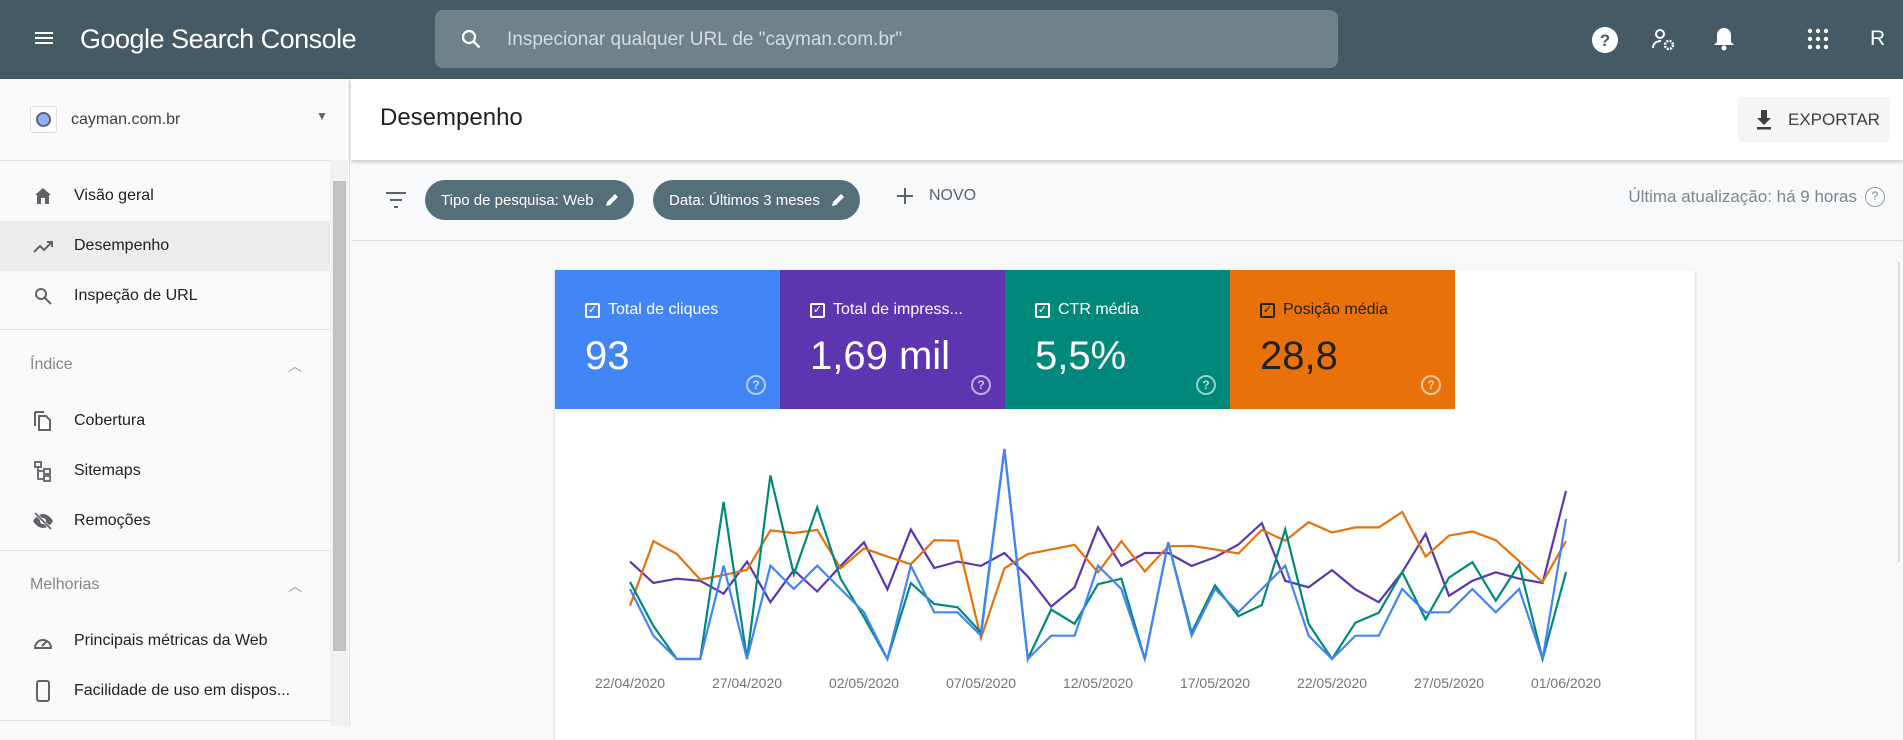 The width and height of the screenshot is (1903, 740). I want to click on export-button: EXPORTAR, so click(1814, 119).